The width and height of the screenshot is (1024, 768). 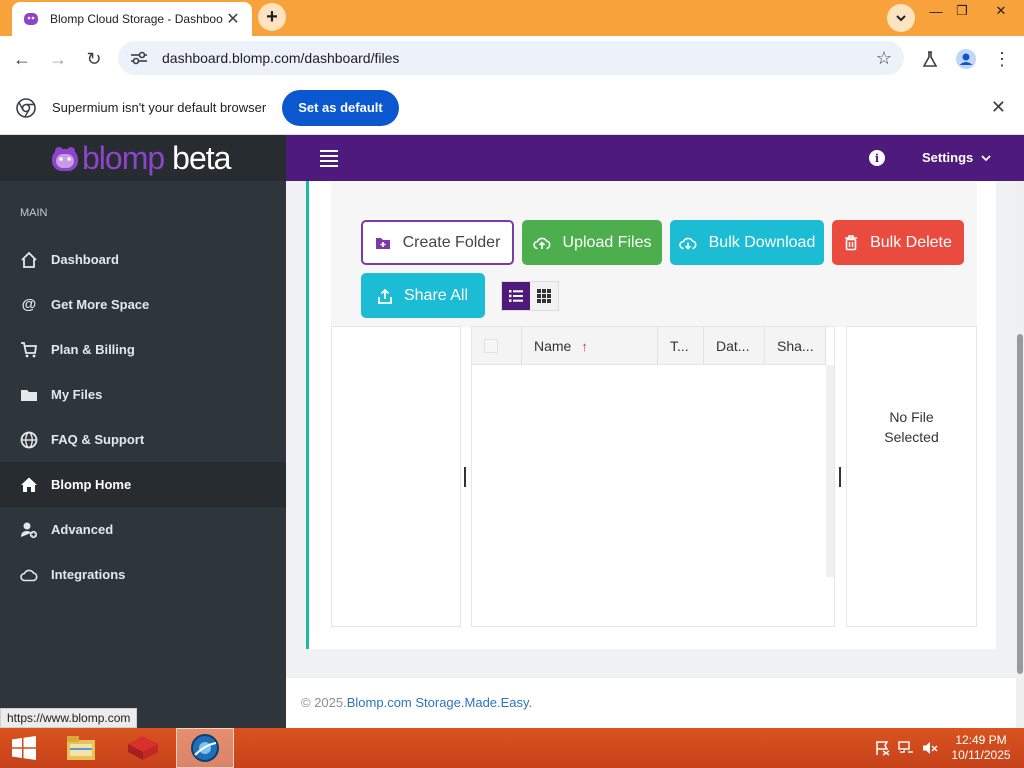 I want to click on create-folder-button: Create Folder, so click(x=437, y=242).